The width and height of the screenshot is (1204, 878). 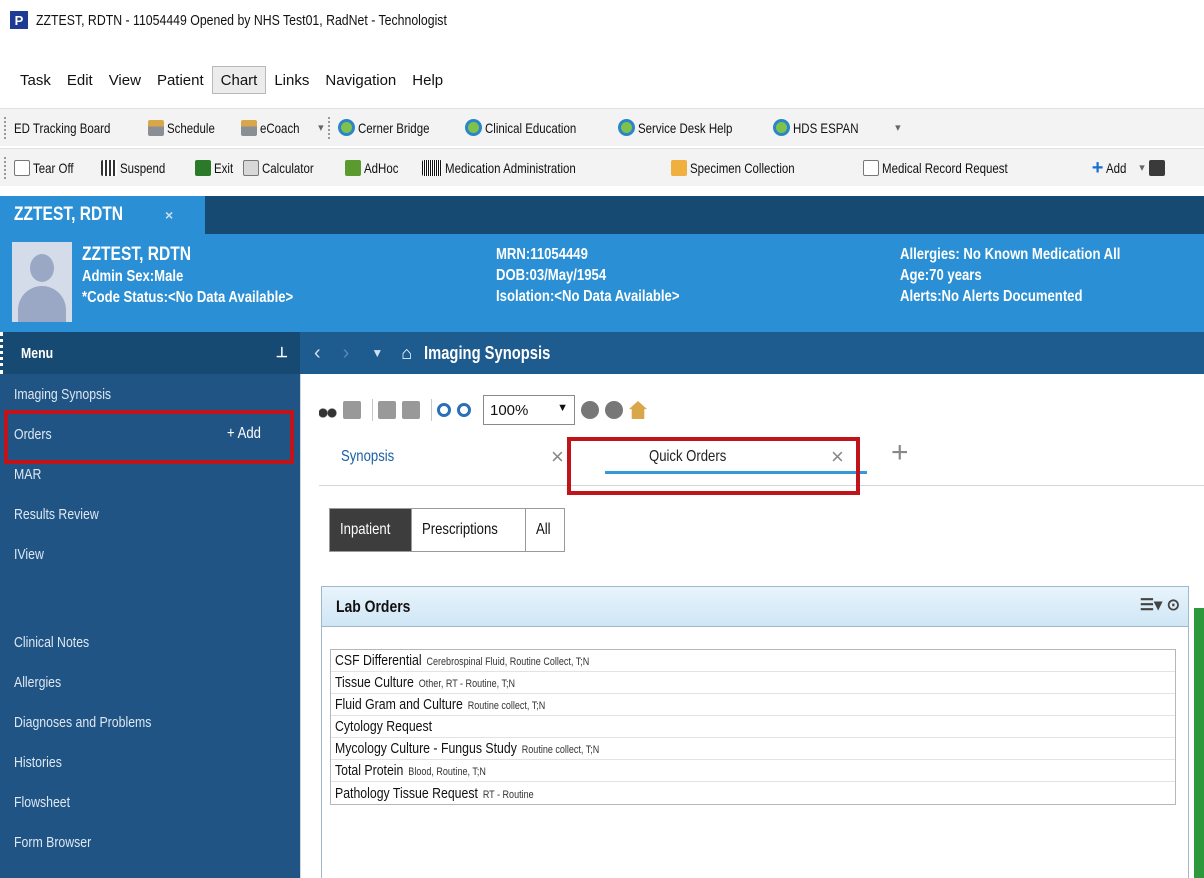 I want to click on refresh-icon, so click(x=614, y=410).